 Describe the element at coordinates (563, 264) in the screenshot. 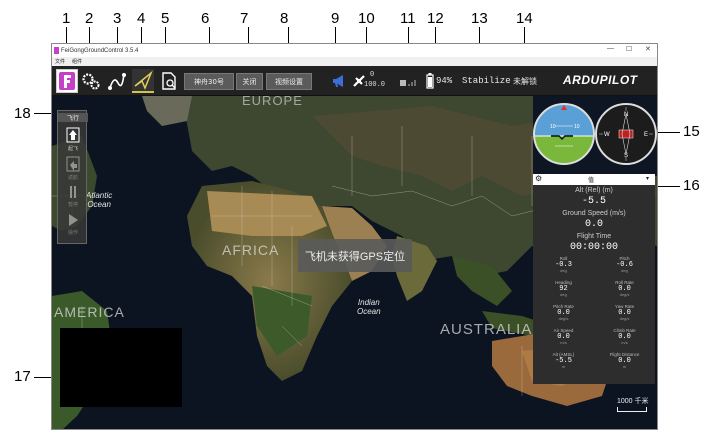

I see `roll-cell: Roll -0.3 deg` at that location.